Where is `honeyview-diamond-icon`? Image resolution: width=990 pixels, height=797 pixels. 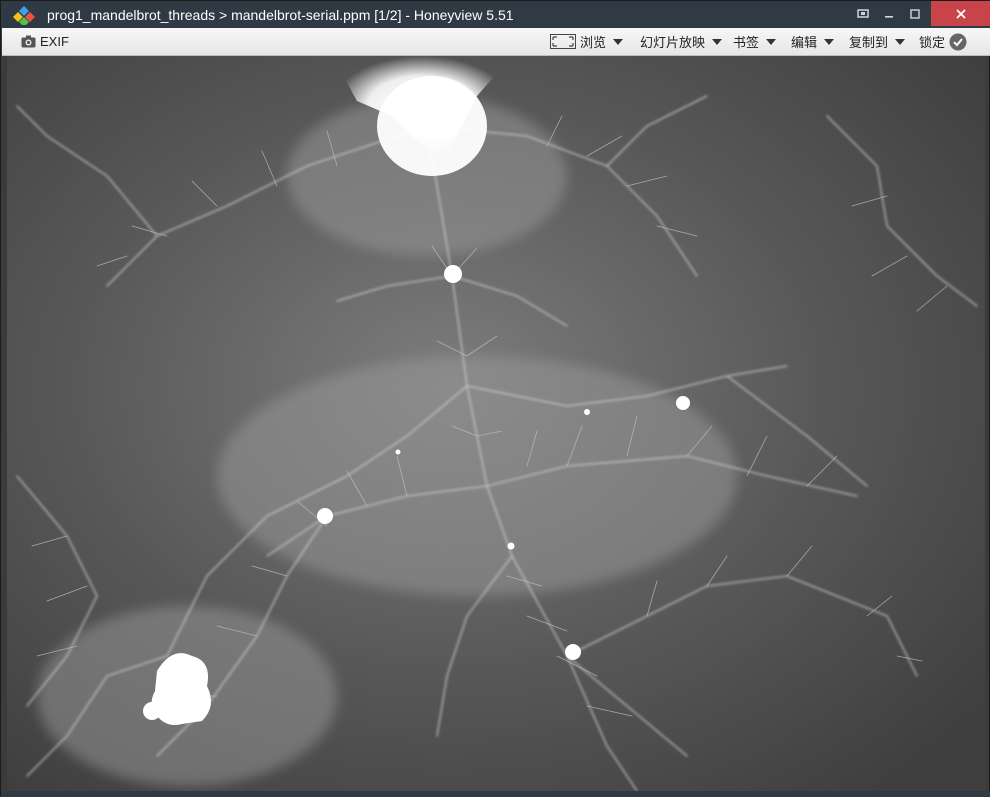
honeyview-diamond-icon is located at coordinates (24, 15).